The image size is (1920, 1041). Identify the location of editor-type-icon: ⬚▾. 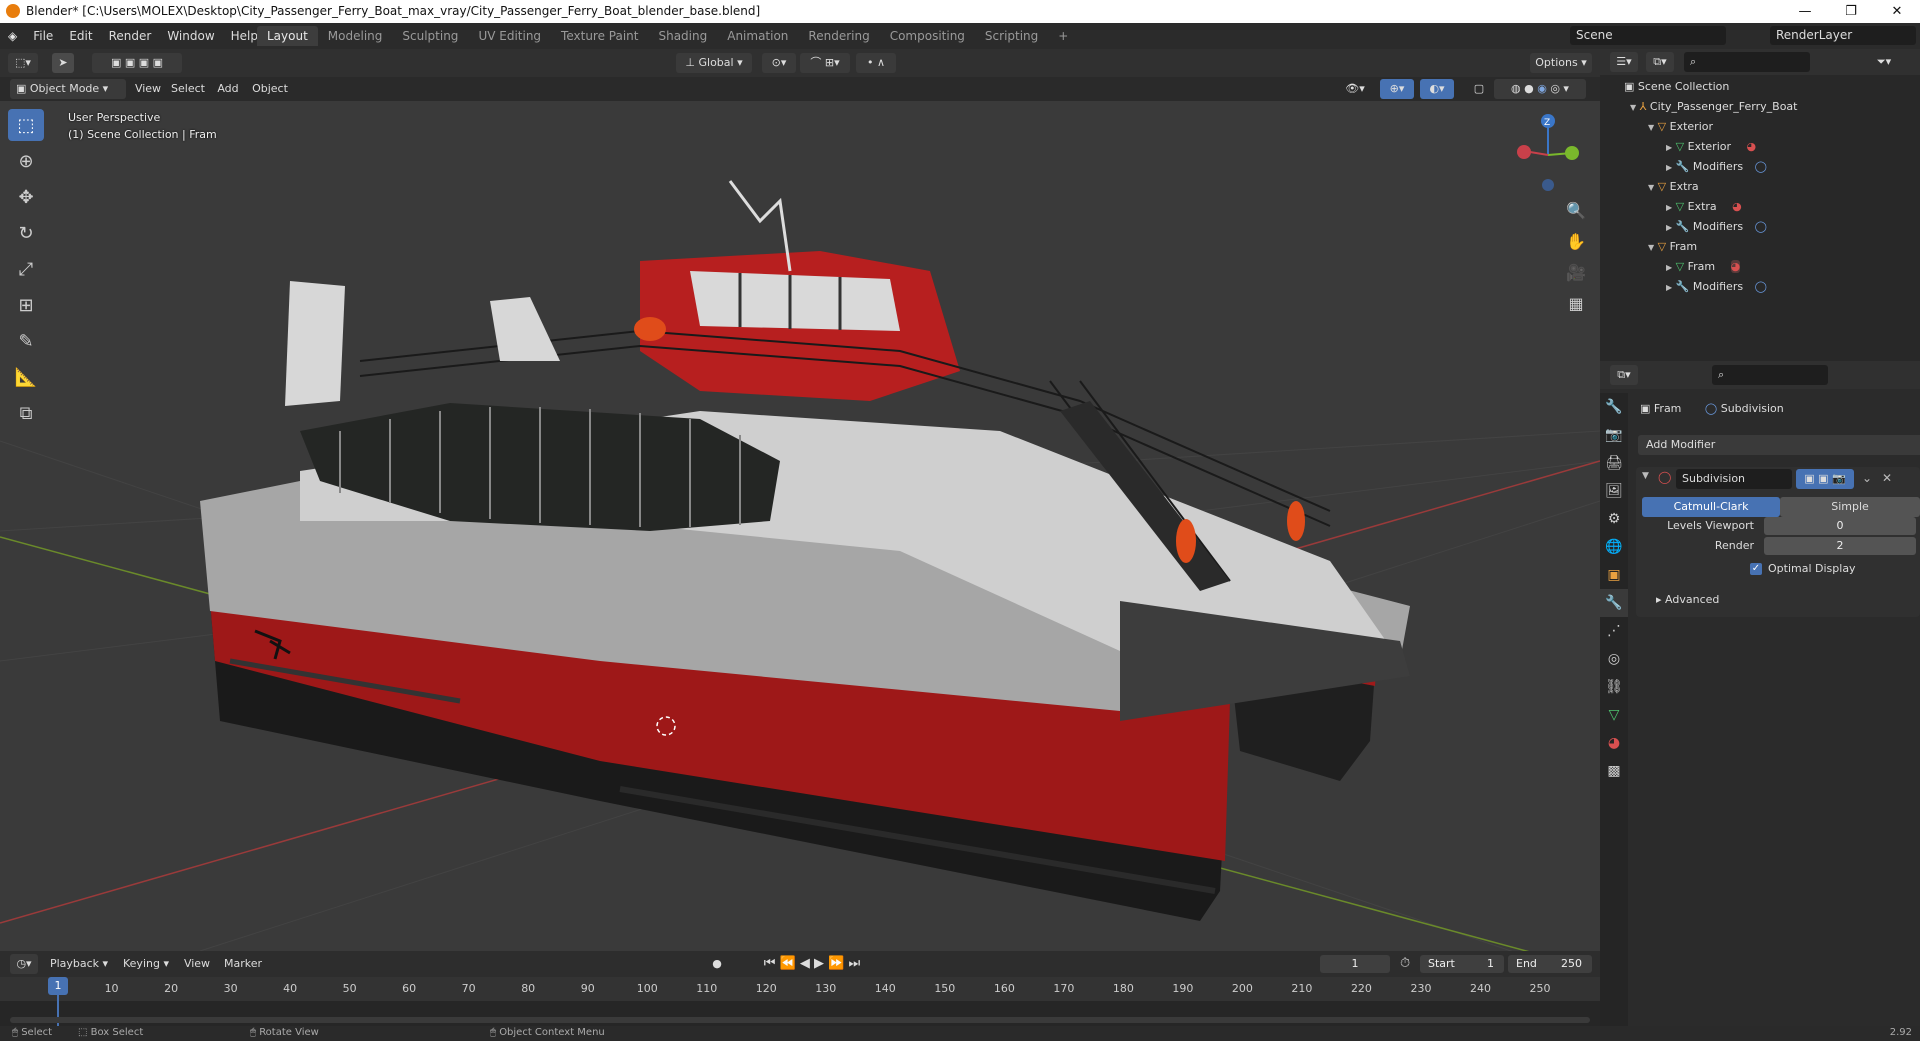
(23, 63).